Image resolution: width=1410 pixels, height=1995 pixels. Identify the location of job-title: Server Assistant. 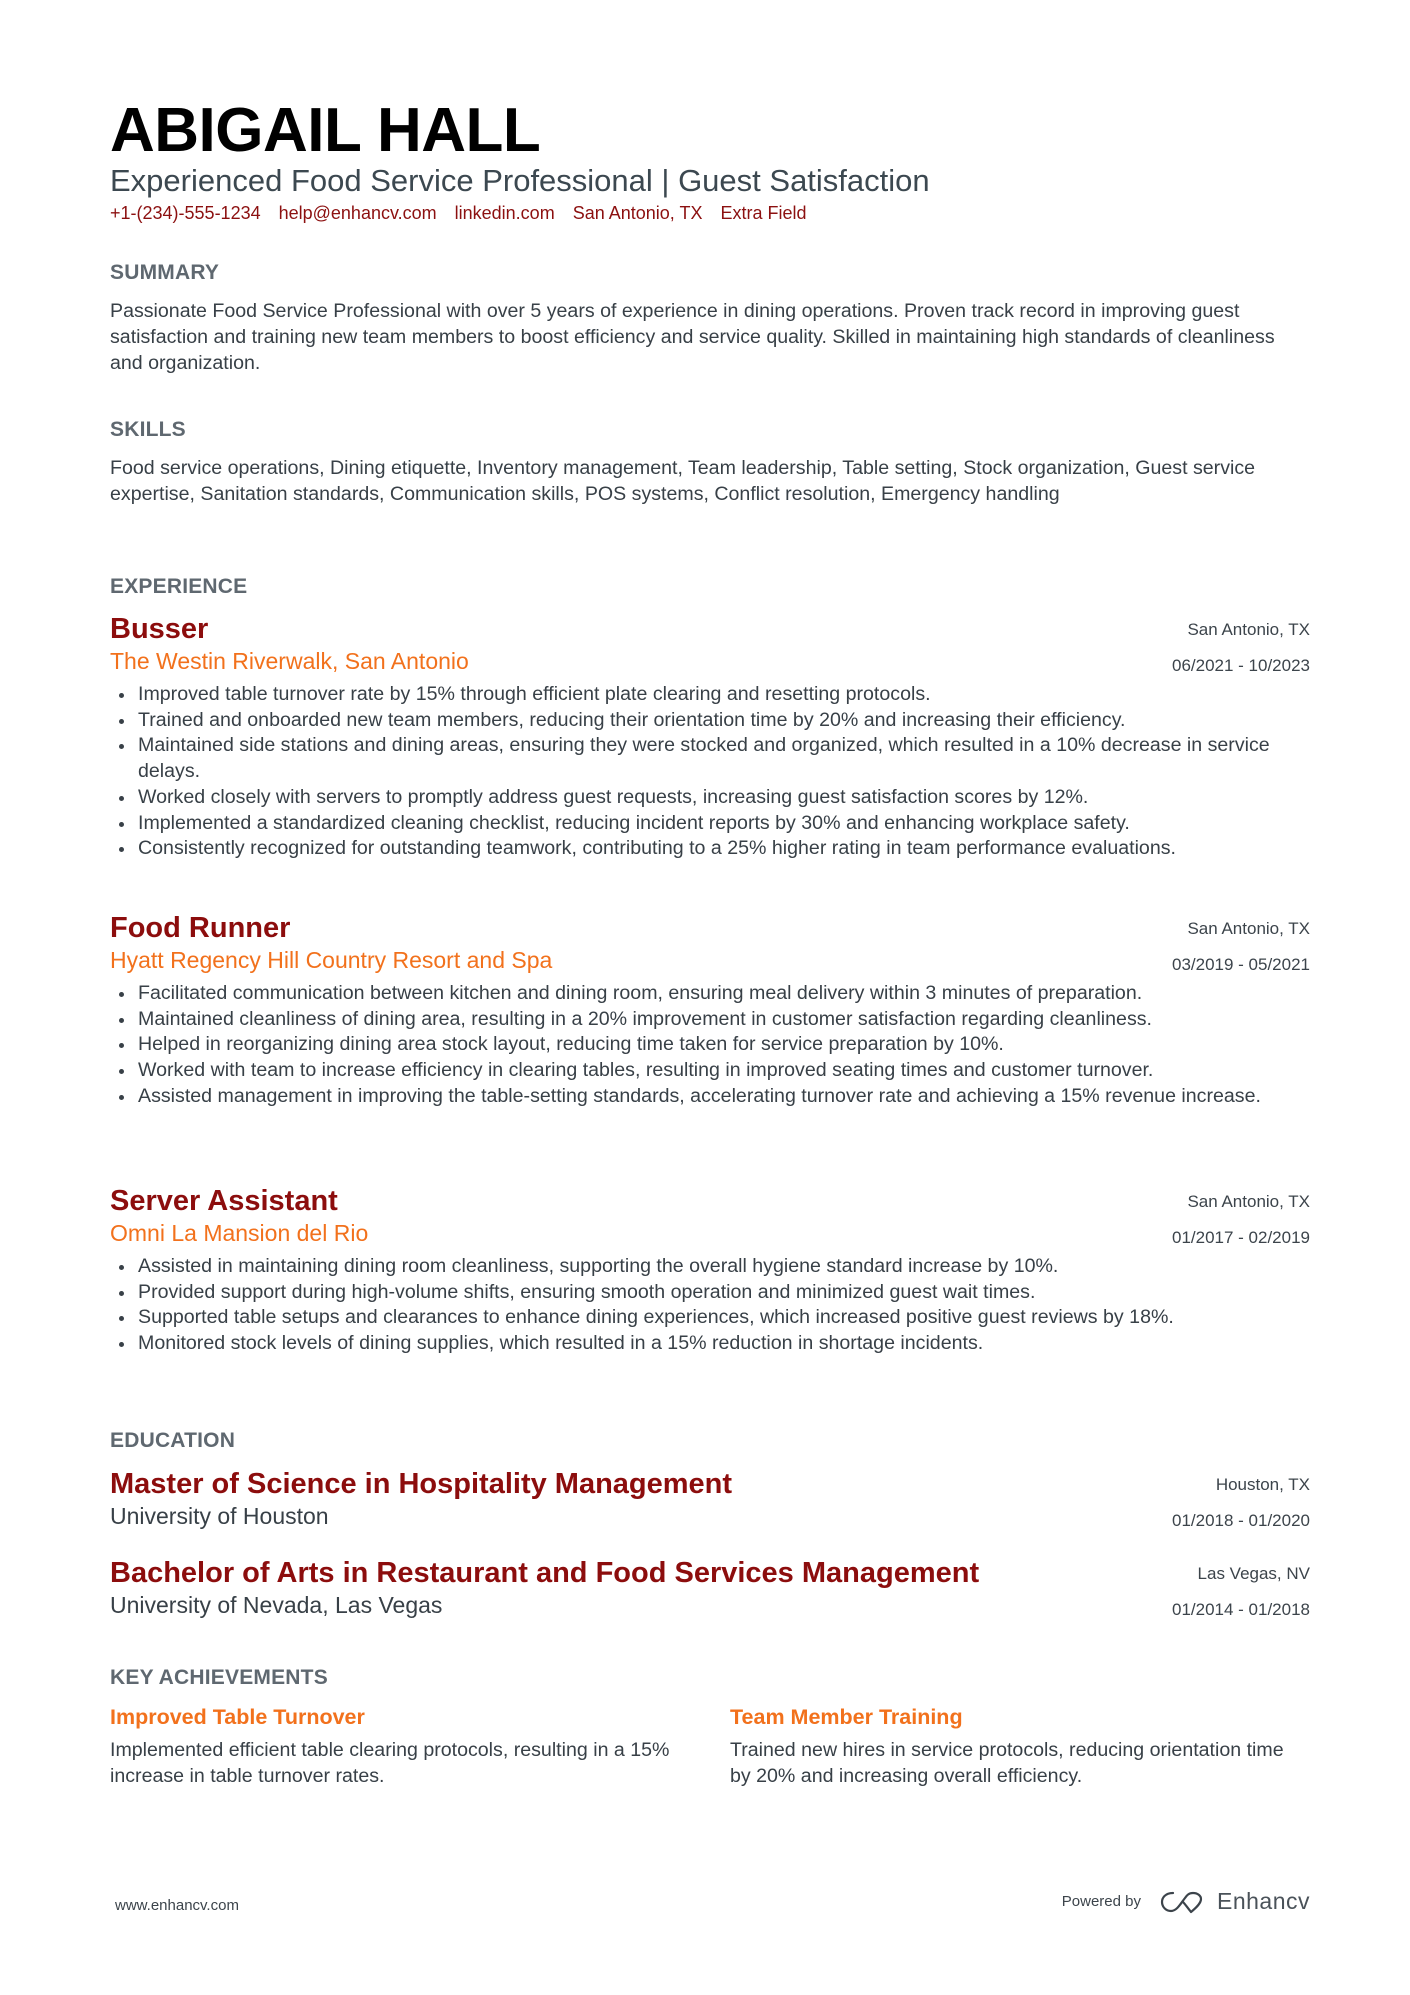
(224, 1201).